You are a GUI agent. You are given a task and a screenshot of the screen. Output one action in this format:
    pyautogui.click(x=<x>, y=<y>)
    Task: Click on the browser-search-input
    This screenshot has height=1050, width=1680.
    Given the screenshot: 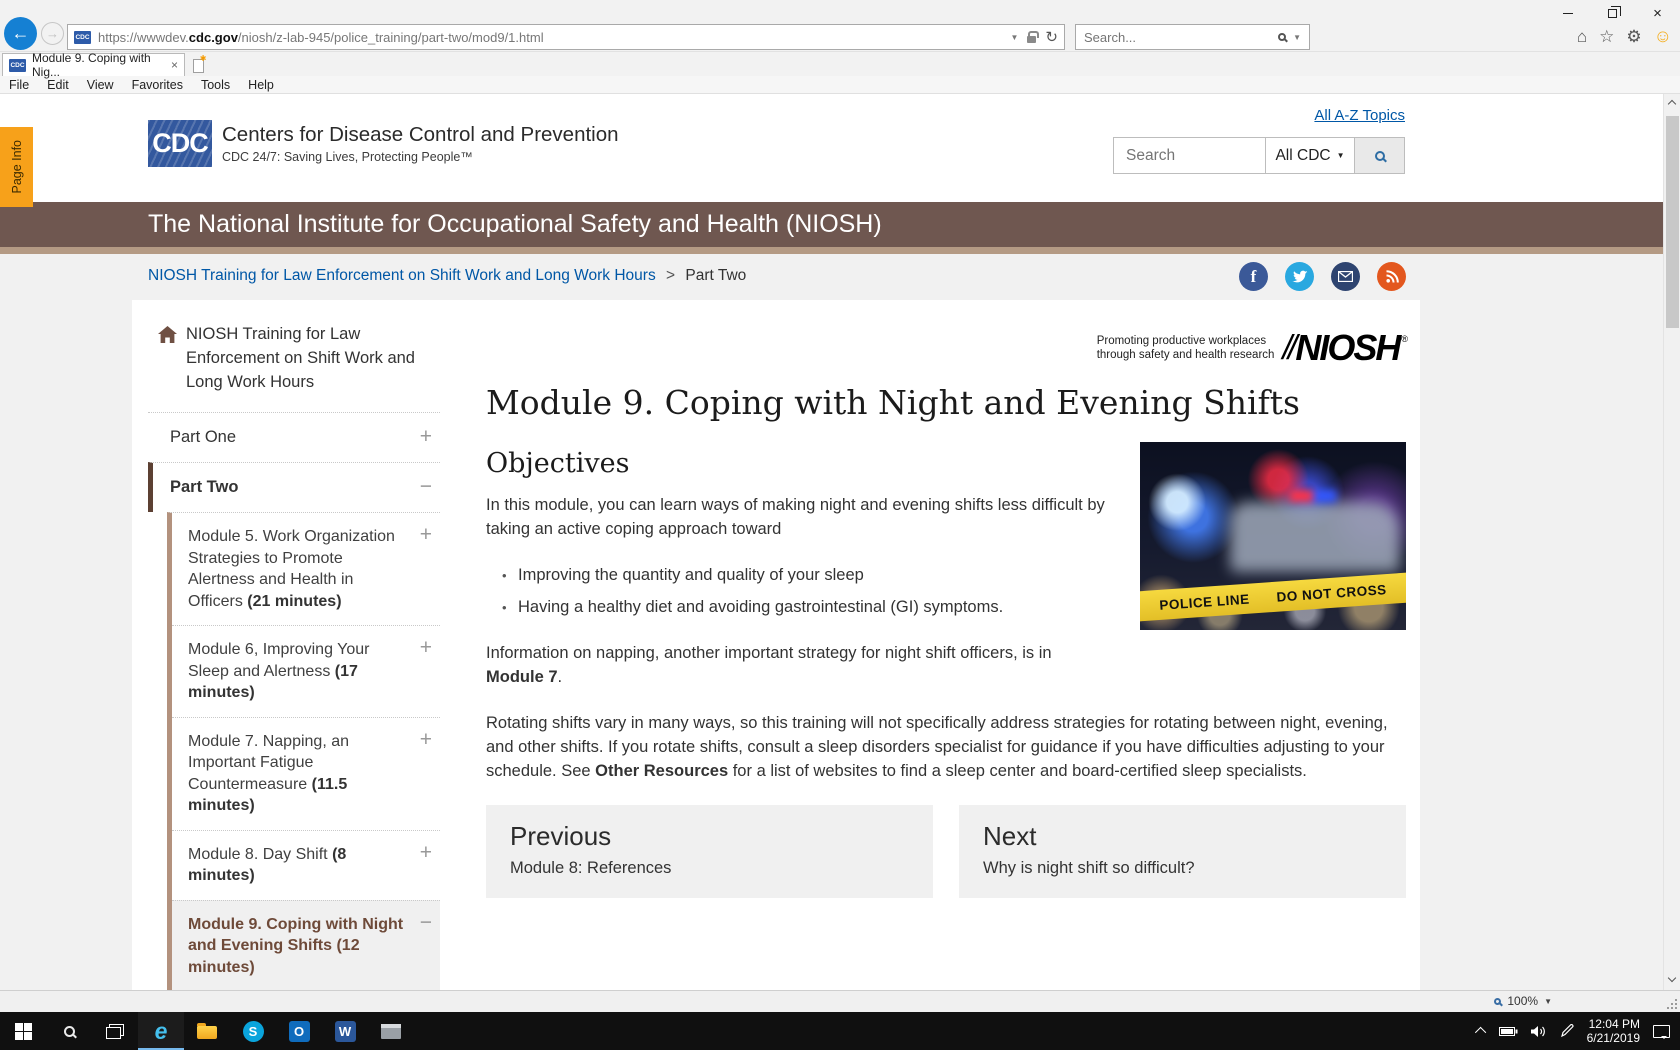 What is the action you would take?
    pyautogui.click(x=1181, y=37)
    